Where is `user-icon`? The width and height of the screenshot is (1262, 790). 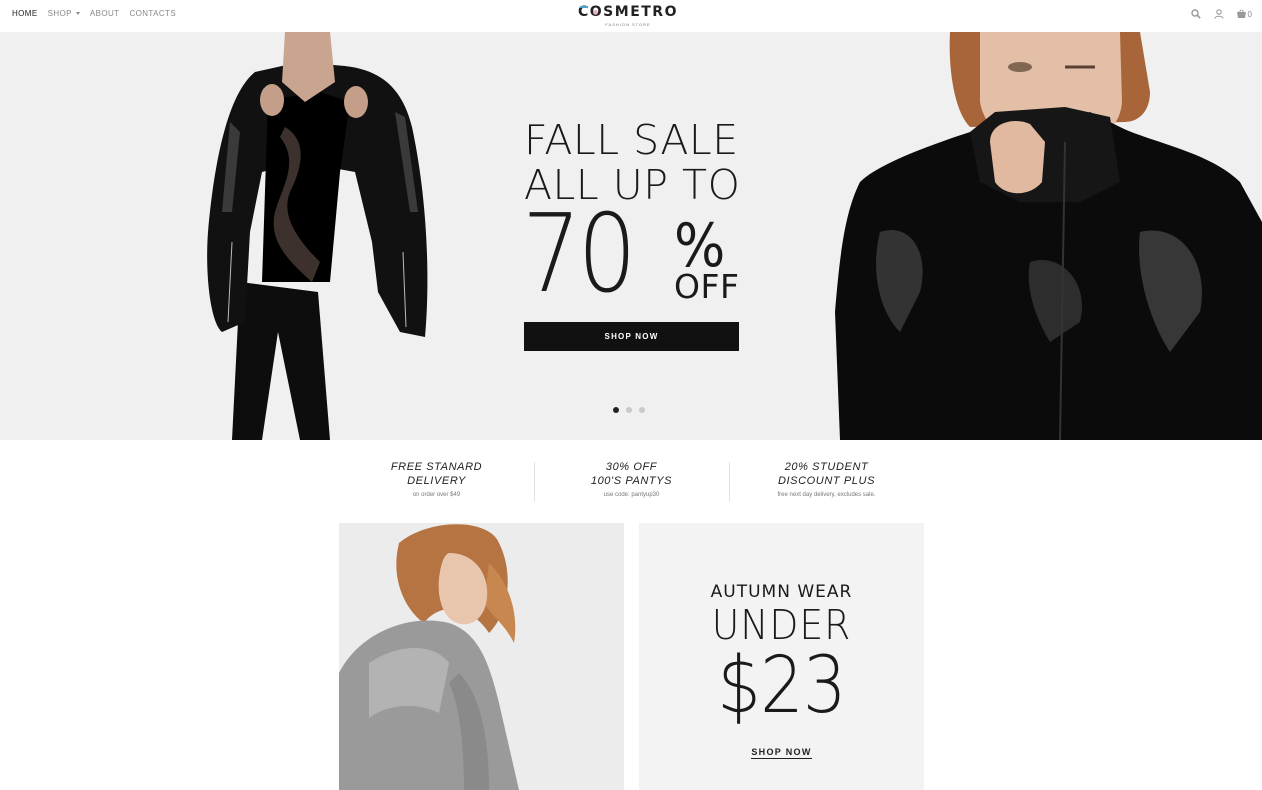 user-icon is located at coordinates (1219, 14).